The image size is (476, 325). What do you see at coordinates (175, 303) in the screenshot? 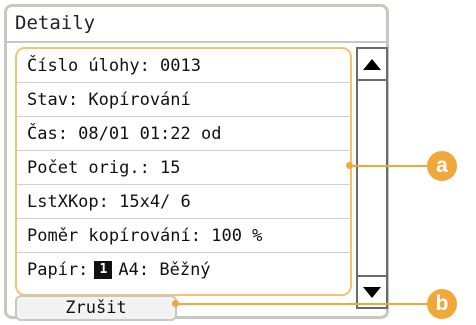
I see `callout-b-dot` at bounding box center [175, 303].